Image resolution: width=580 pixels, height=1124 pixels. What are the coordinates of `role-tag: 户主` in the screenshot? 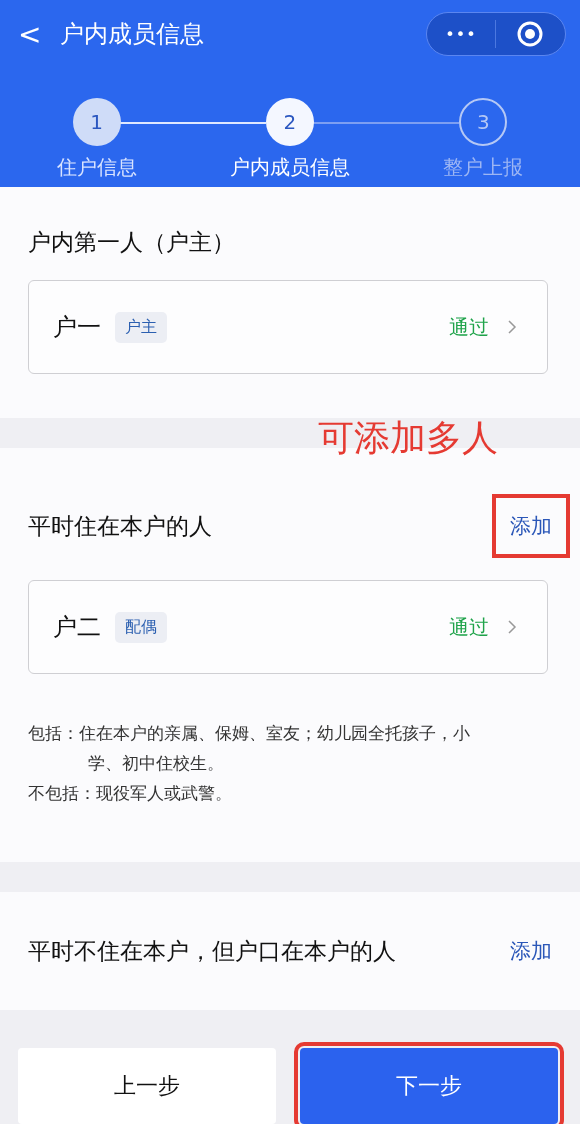 It's located at (141, 327).